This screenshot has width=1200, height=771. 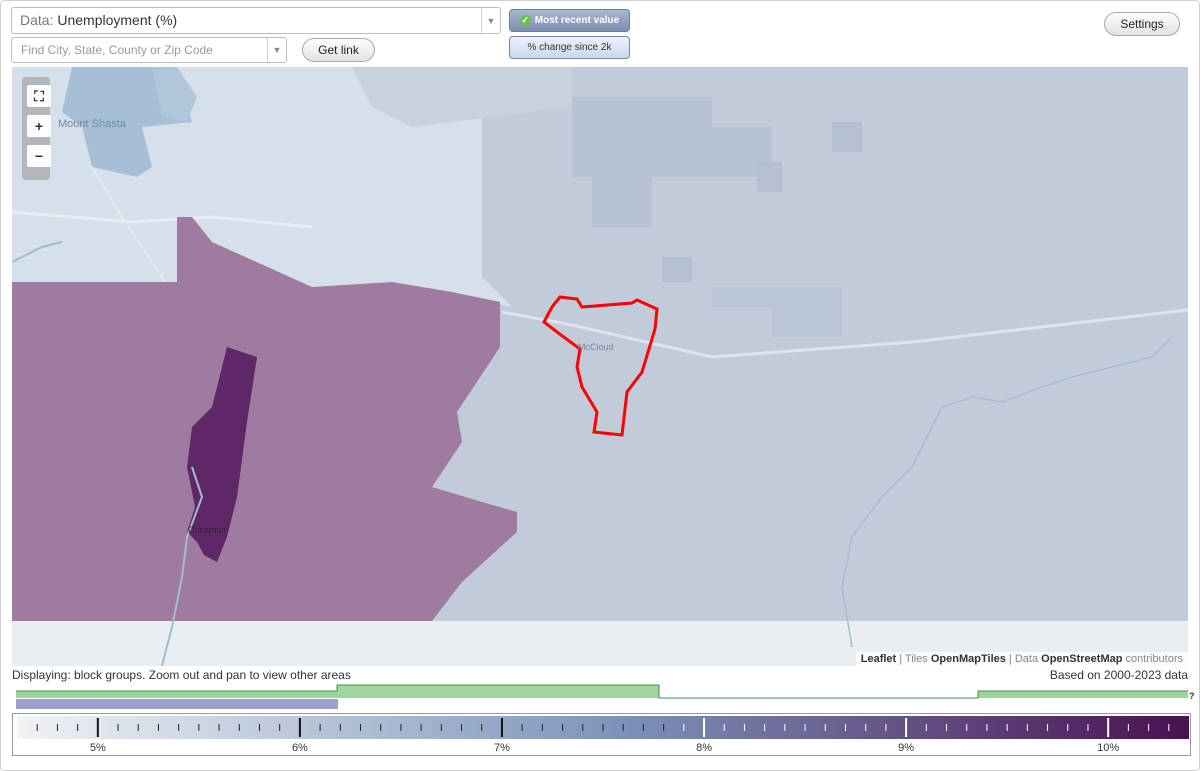 What do you see at coordinates (596, 347) in the screenshot?
I see `map-label-mccloud: McCloud` at bounding box center [596, 347].